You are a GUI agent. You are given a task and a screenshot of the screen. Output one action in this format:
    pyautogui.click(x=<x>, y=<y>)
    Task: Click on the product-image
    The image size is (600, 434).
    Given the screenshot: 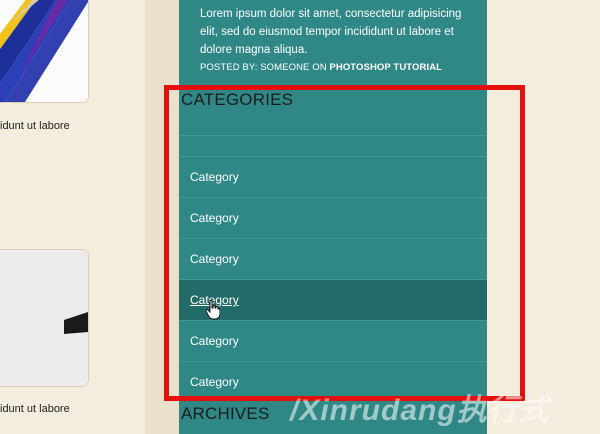 What is the action you would take?
    pyautogui.click(x=44, y=318)
    